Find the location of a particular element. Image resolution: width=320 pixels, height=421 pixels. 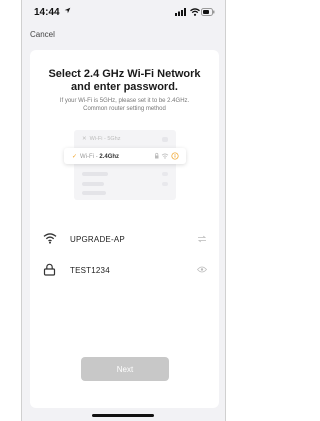

lock-icon is located at coordinates (49, 269).